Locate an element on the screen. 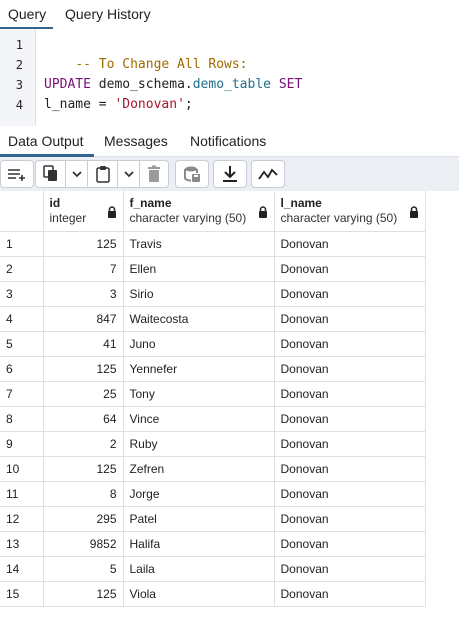 The image size is (459, 625). table-row: 12 295 Patel Donovan is located at coordinates (213, 519).